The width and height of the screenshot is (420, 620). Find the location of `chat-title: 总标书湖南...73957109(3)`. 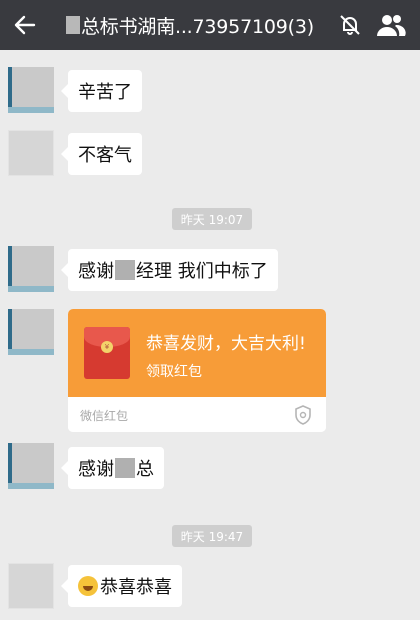

chat-title: 总标书湖南...73957109(3) is located at coordinates (197, 25).